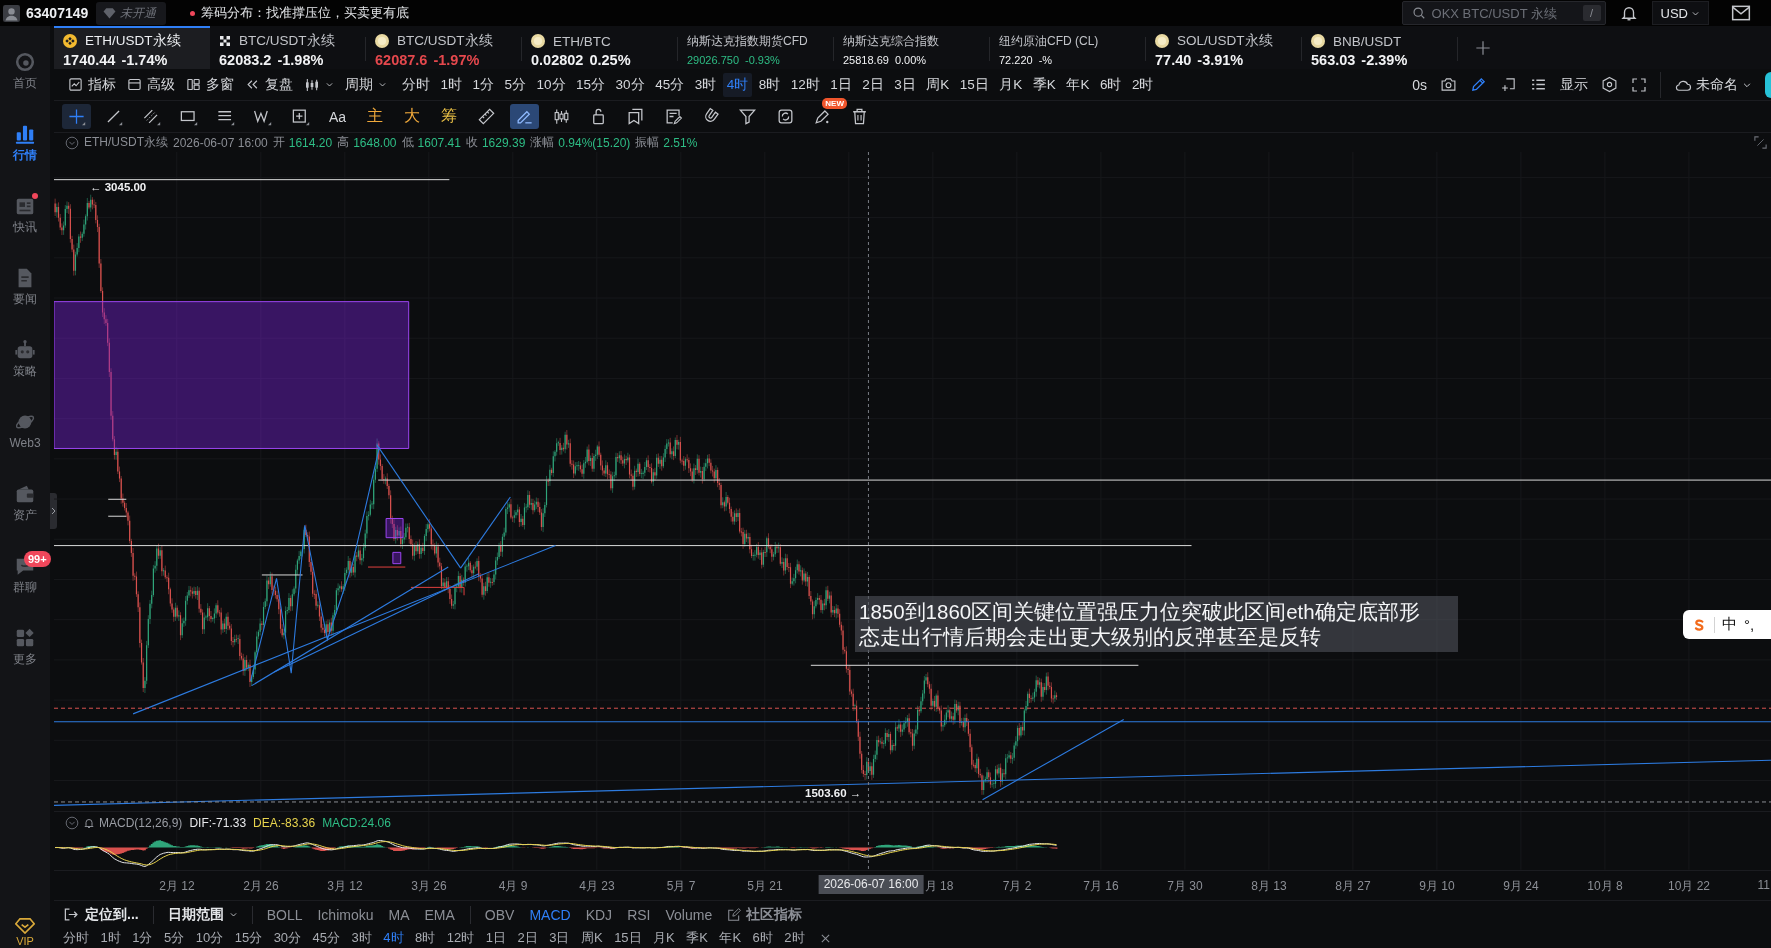  I want to click on resize-icon, so click(1760, 142).